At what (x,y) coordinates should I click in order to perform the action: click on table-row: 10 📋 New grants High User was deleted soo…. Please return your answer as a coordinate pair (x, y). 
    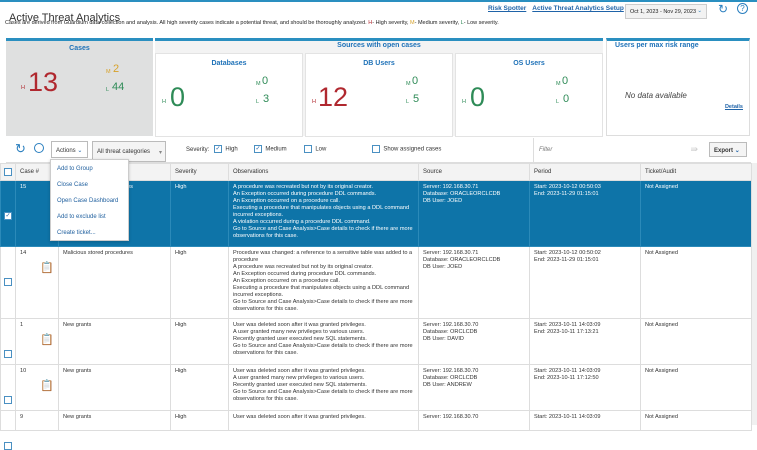
    Looking at the image, I should click on (376, 387).